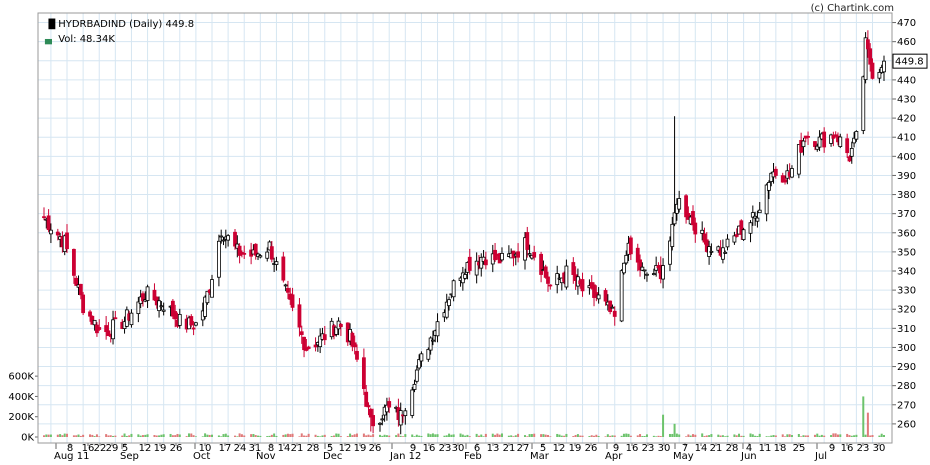 Image resolution: width=930 pixels, height=465 pixels. What do you see at coordinates (119, 24) in the screenshot?
I see `symbol-legend: ▐▌ HYDRBADIND (Daily) 449.8` at bounding box center [119, 24].